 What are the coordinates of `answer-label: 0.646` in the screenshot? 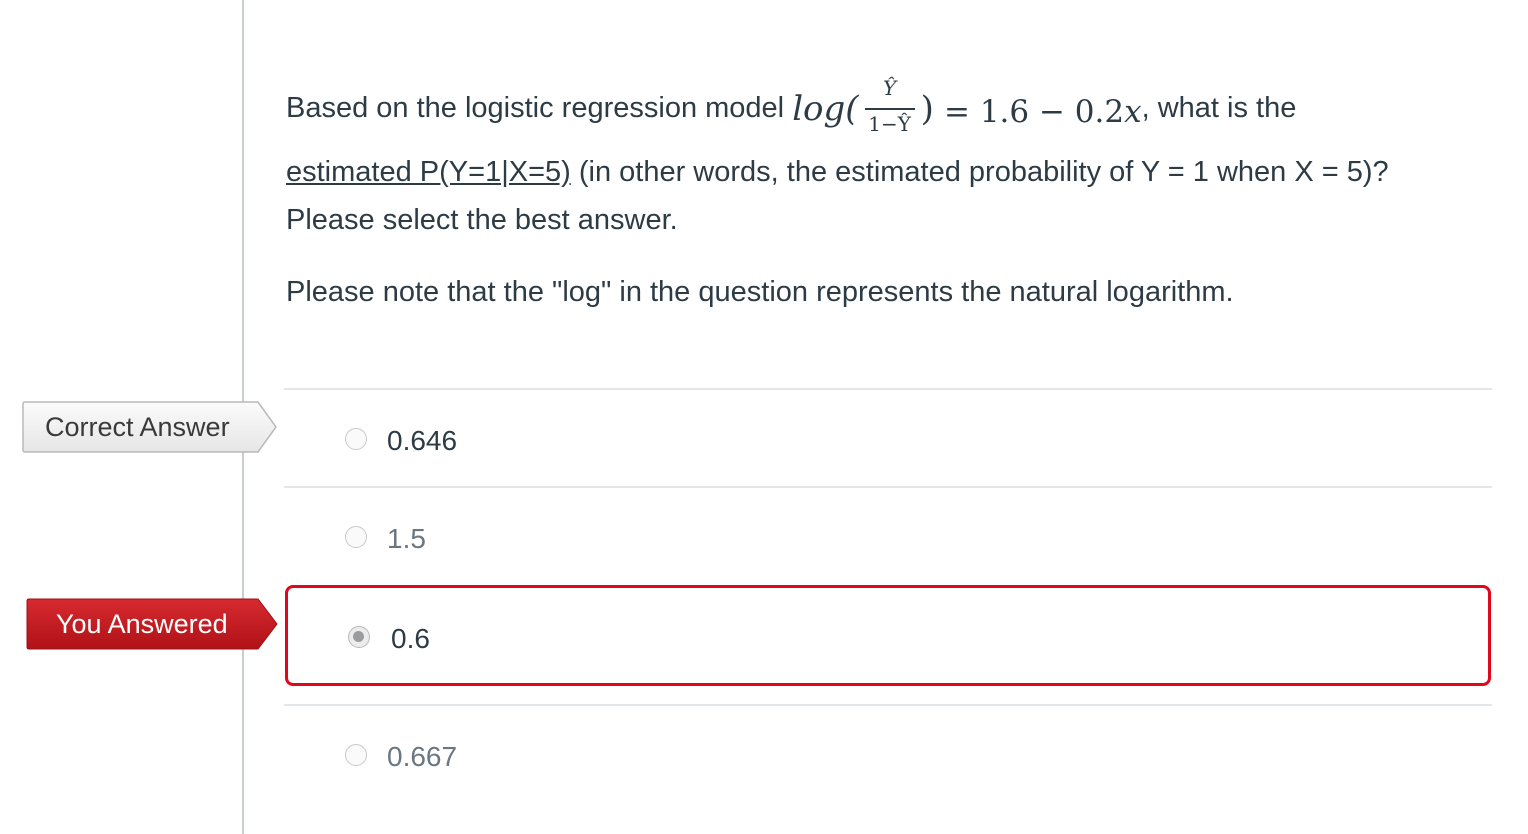 It's located at (422, 440).